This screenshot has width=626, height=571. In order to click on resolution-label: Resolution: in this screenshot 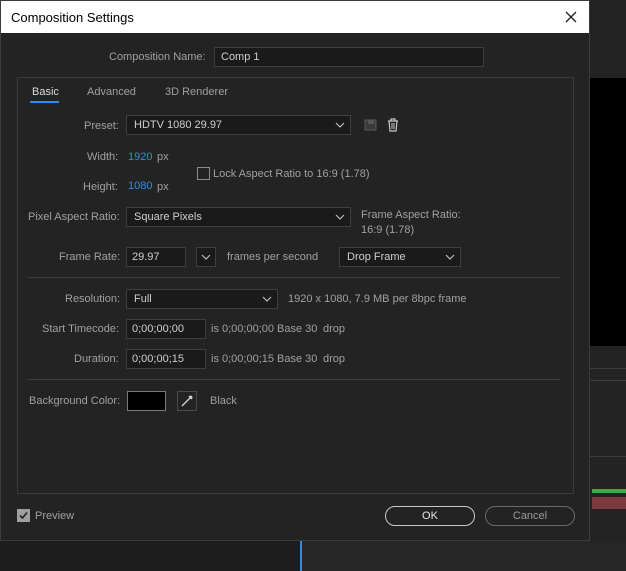, I will do `click(93, 299)`.